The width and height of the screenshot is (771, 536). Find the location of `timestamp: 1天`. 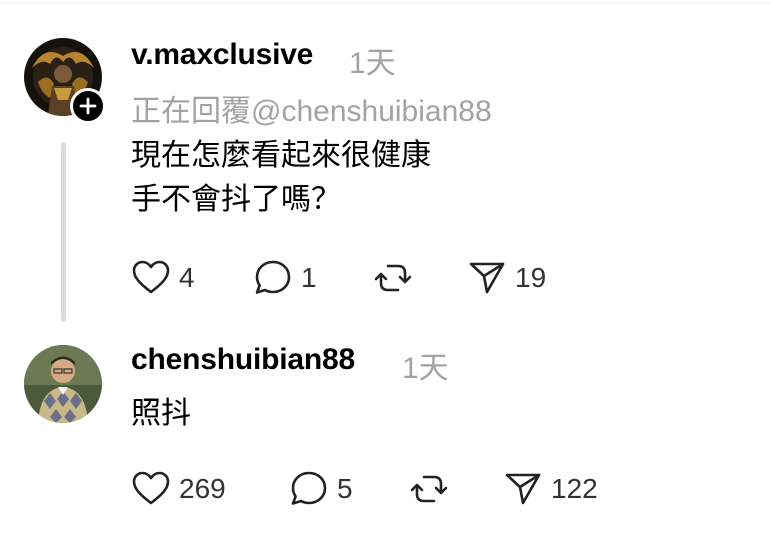

timestamp: 1天 is located at coordinates (425, 368).